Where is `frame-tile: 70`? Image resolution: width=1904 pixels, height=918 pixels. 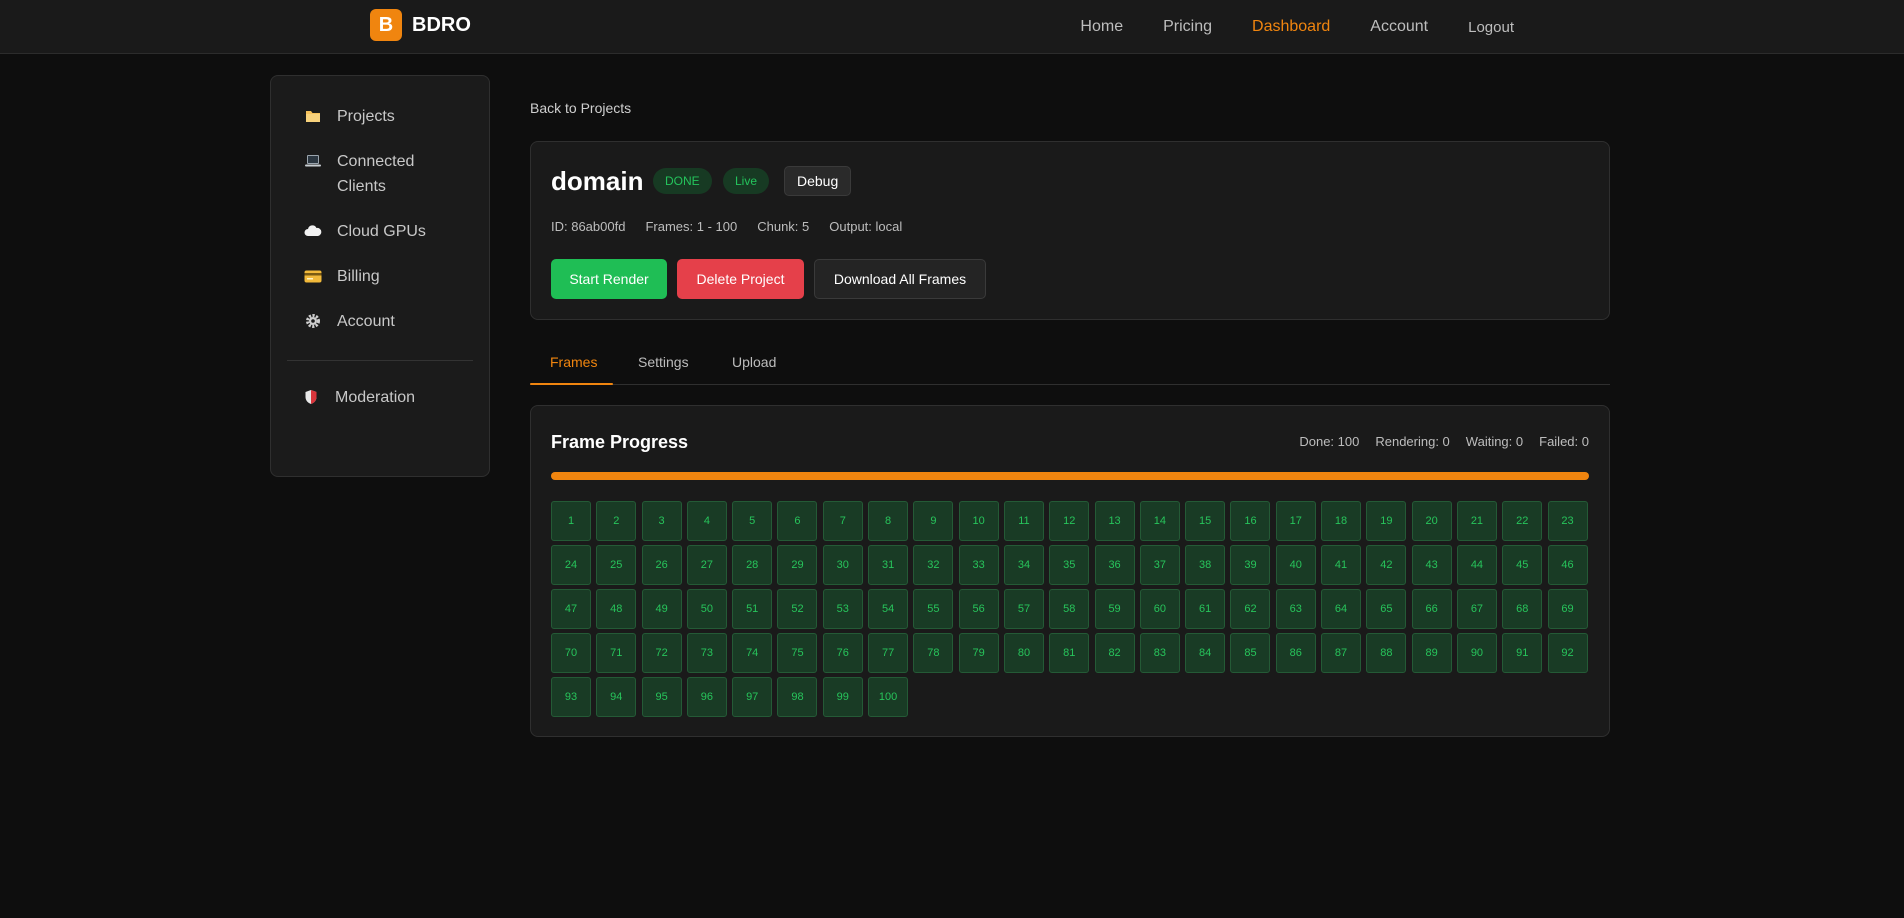
frame-tile: 70 is located at coordinates (571, 653).